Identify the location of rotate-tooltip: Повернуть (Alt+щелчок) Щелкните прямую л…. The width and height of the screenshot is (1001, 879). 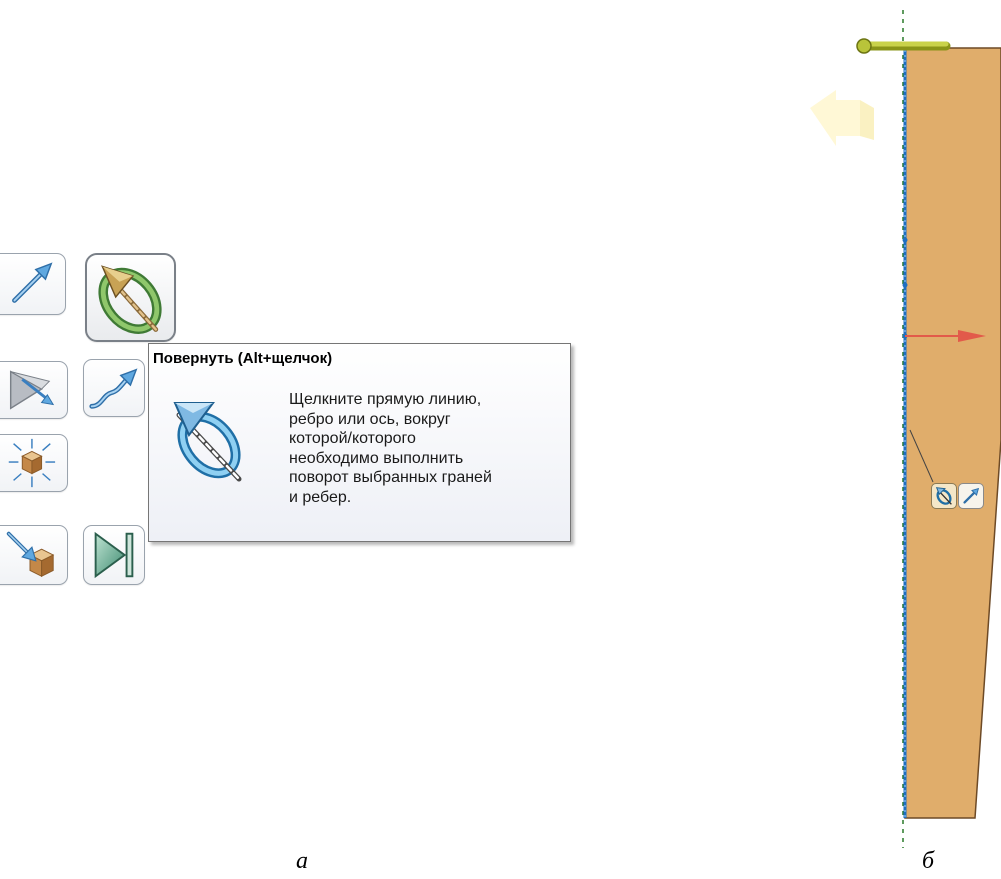
(359, 442).